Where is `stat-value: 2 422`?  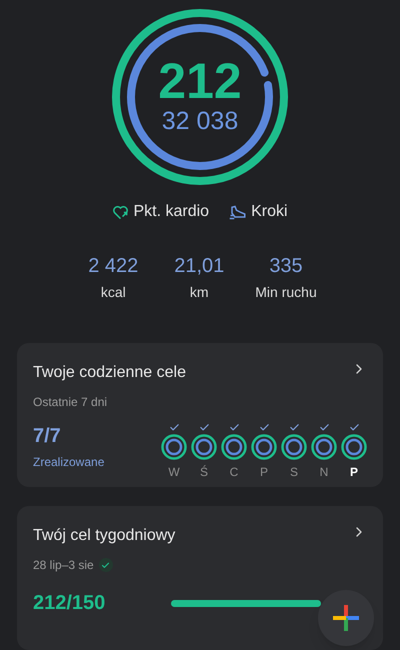 stat-value: 2 422 is located at coordinates (113, 266).